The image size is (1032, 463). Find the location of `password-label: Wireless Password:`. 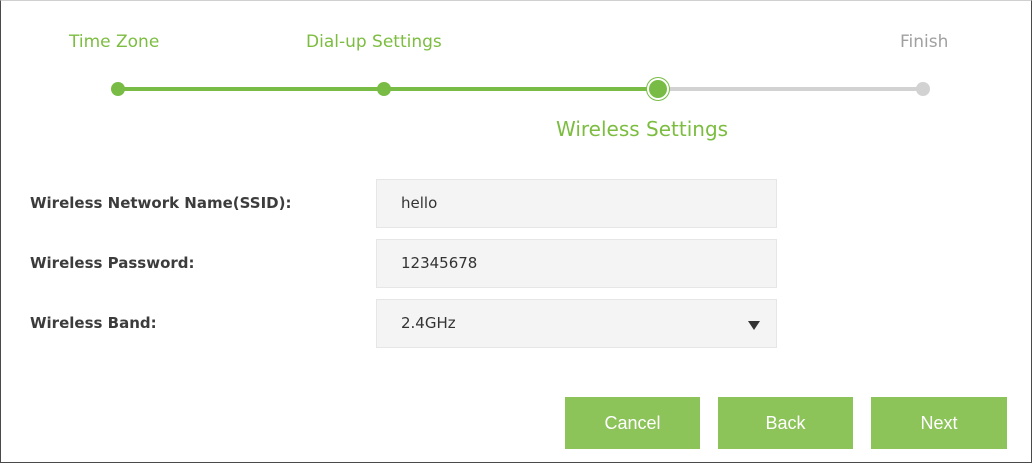

password-label: Wireless Password: is located at coordinates (112, 263).